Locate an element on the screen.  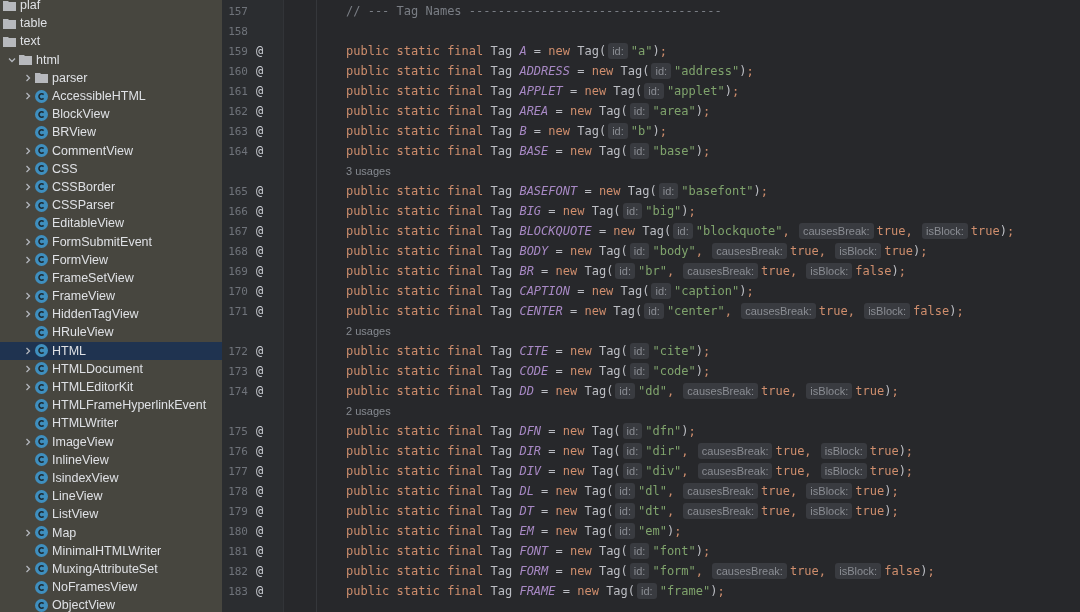
tree-row: HTMLEditorKit is located at coordinates (111, 387).